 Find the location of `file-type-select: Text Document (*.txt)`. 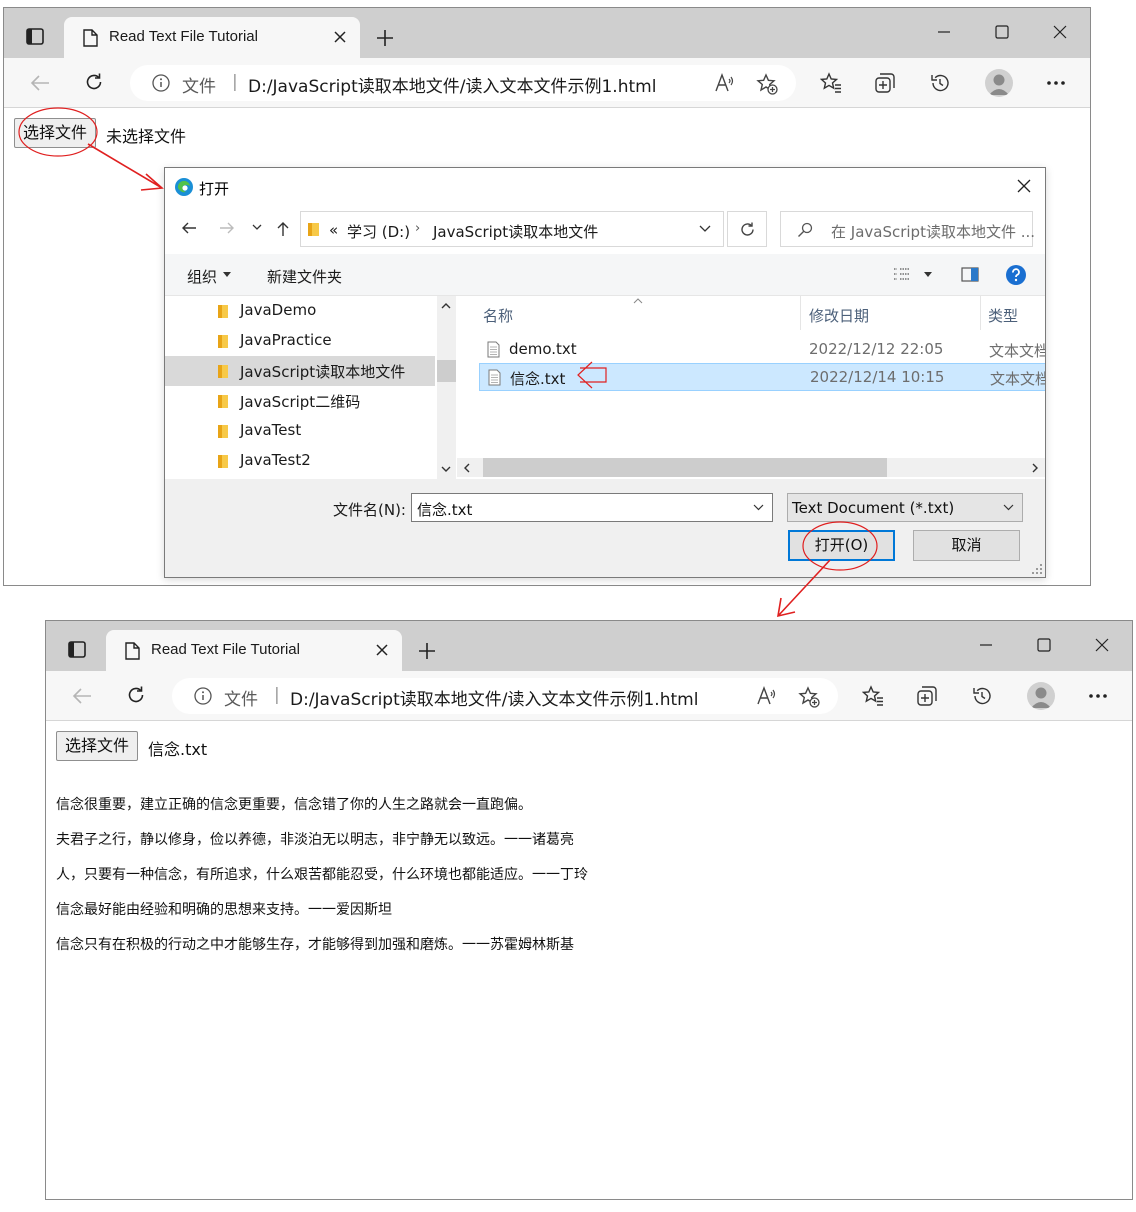

file-type-select: Text Document (*.txt) is located at coordinates (905, 507).